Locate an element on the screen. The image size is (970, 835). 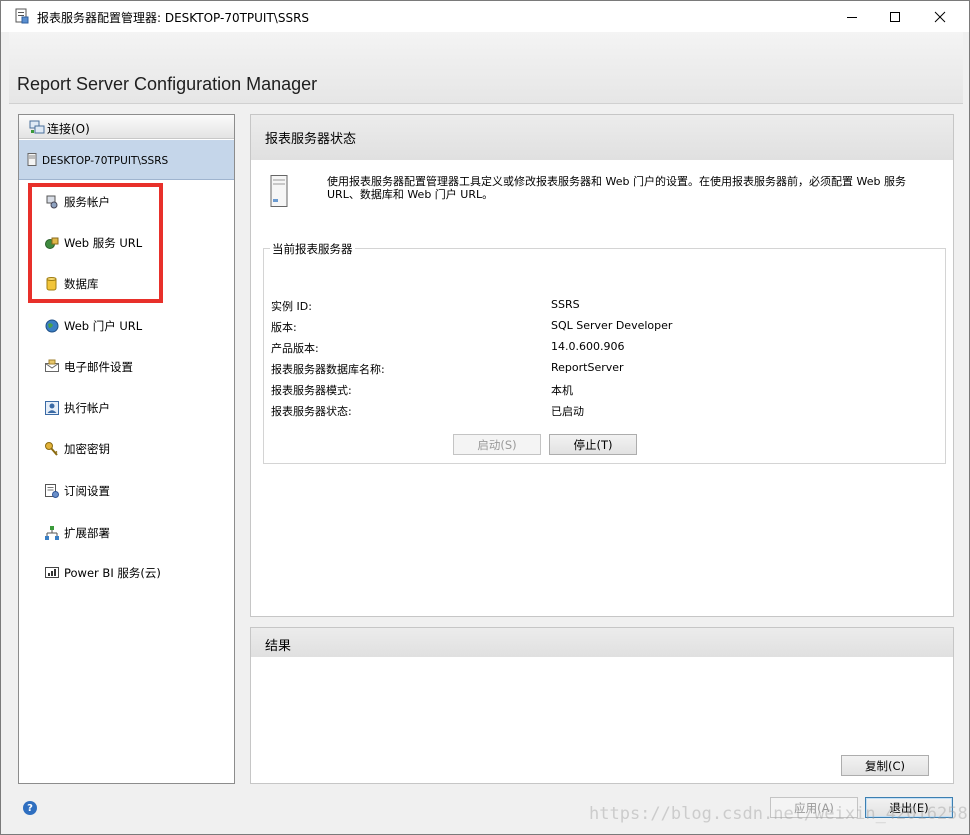
results-panel-title: 结果 is located at coordinates (278, 646).